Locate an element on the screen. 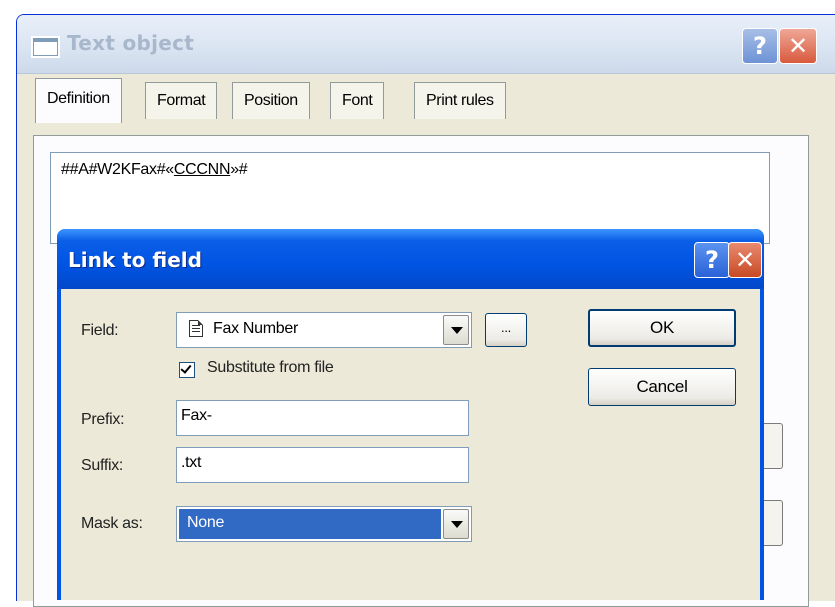  tab-print-rules: Print rules is located at coordinates (460, 100).